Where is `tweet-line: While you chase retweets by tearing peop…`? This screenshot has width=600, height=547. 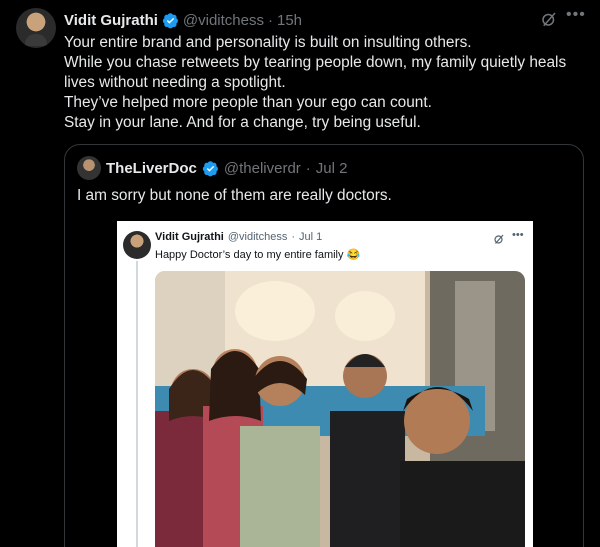 tweet-line: While you chase retweets by tearing peop… is located at coordinates (315, 62).